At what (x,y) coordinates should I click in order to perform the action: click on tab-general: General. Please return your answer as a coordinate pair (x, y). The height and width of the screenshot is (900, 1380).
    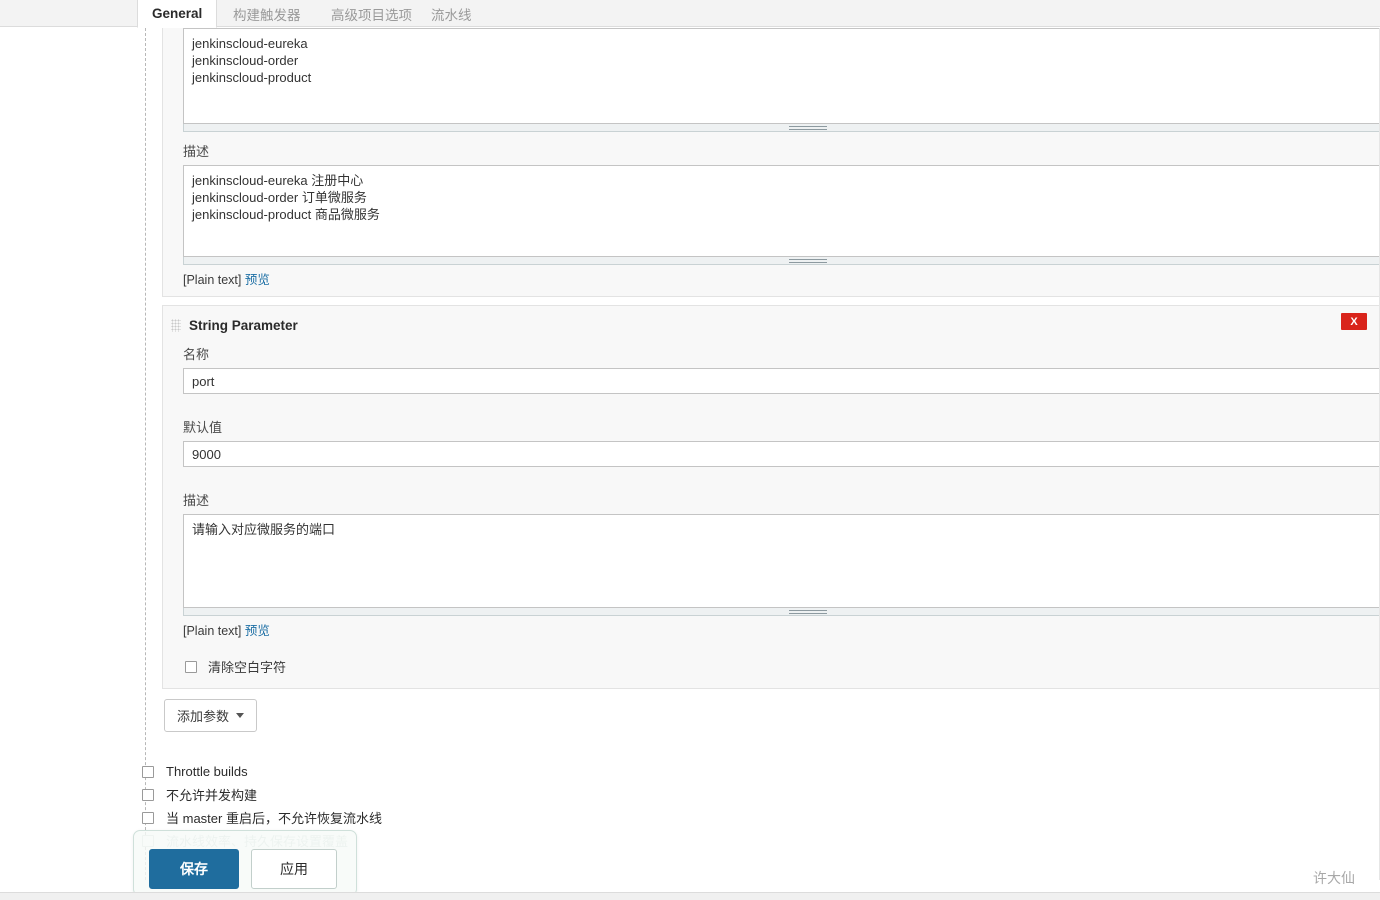
    Looking at the image, I should click on (177, 14).